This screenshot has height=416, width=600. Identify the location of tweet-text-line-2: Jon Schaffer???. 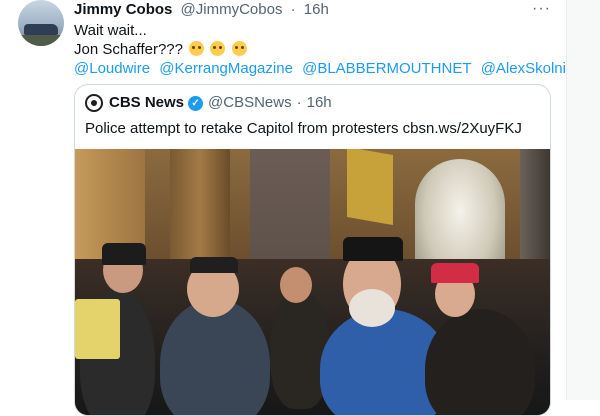
(314, 49).